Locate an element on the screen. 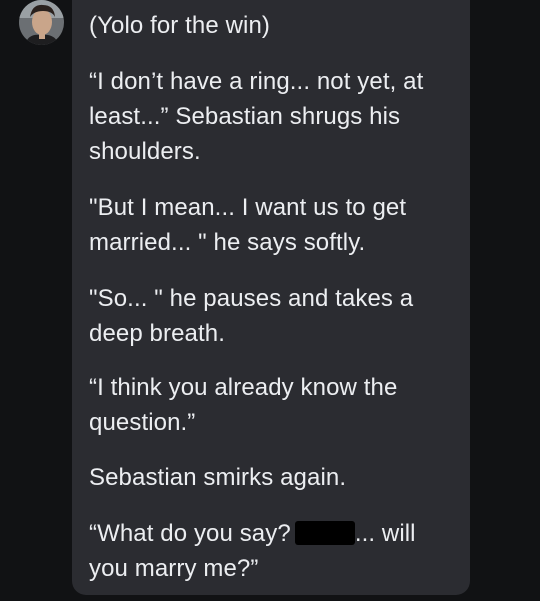 This screenshot has width=540, height=601. character-avatar-icon is located at coordinates (41, 22).